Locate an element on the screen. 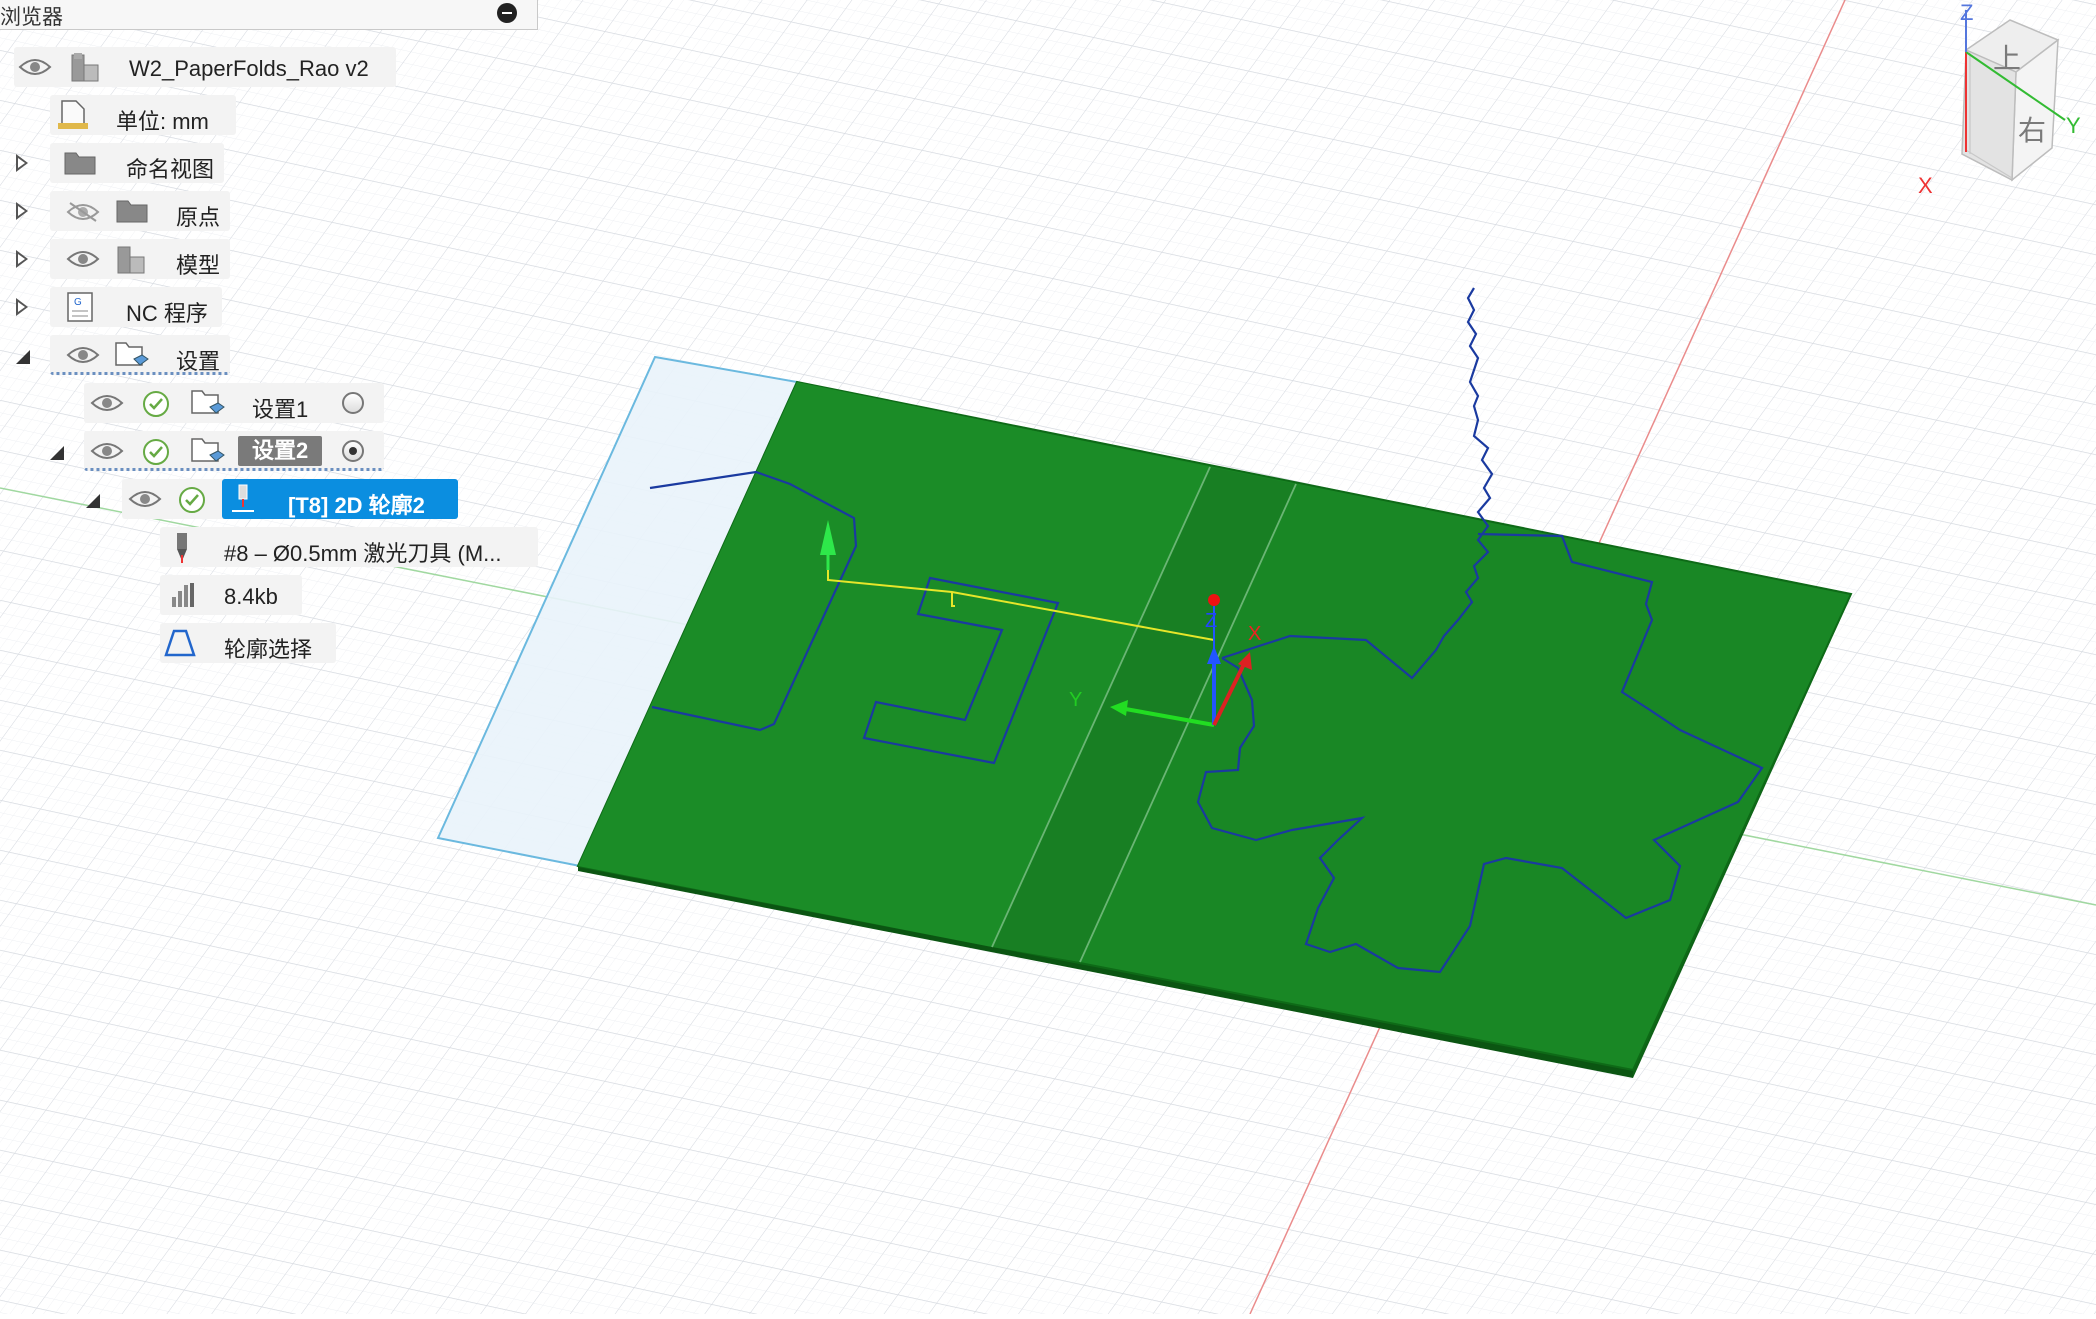  setup1-radio is located at coordinates (353, 403).